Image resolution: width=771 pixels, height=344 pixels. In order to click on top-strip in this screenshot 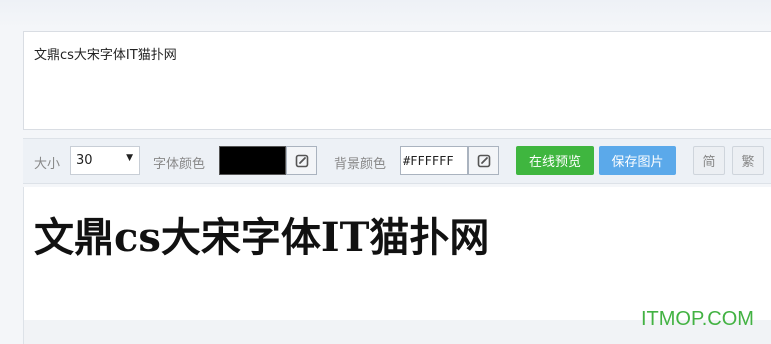, I will do `click(385, 14)`.